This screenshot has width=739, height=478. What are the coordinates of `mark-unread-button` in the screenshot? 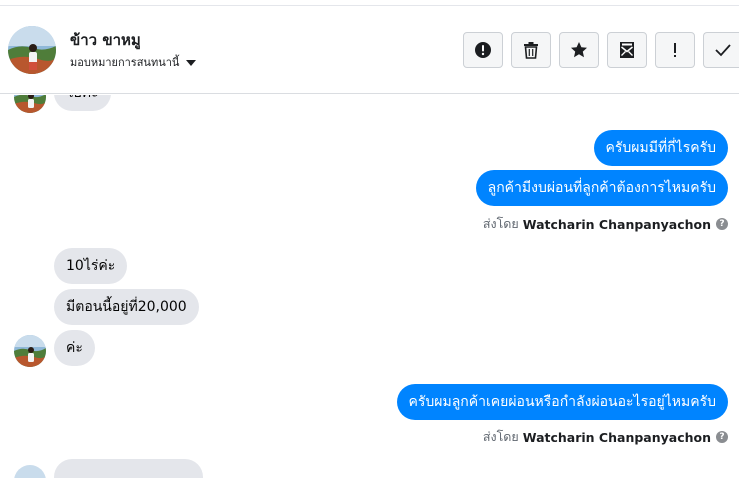 It's located at (627, 50).